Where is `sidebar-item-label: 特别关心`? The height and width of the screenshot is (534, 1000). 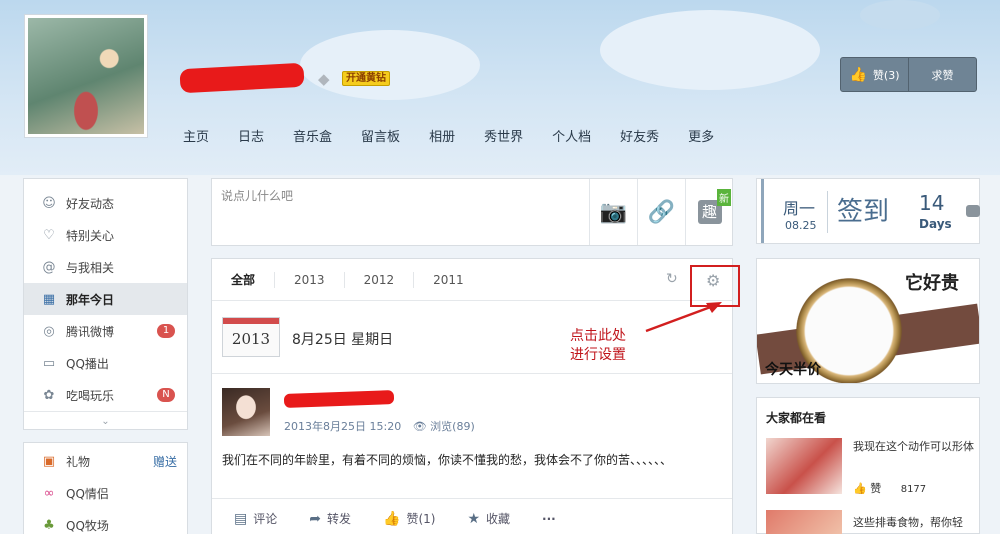 sidebar-item-label: 特别关心 is located at coordinates (90, 235).